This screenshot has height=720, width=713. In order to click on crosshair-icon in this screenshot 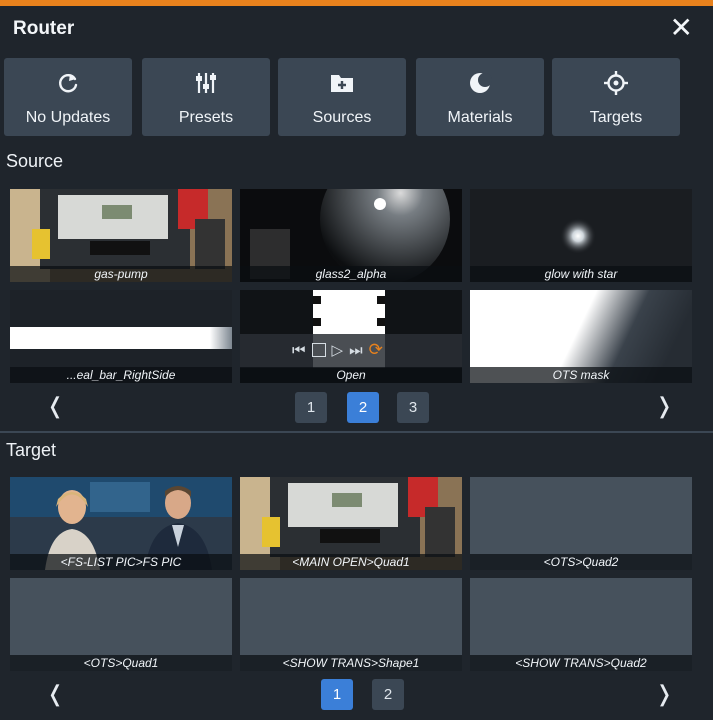, I will do `click(616, 83)`.